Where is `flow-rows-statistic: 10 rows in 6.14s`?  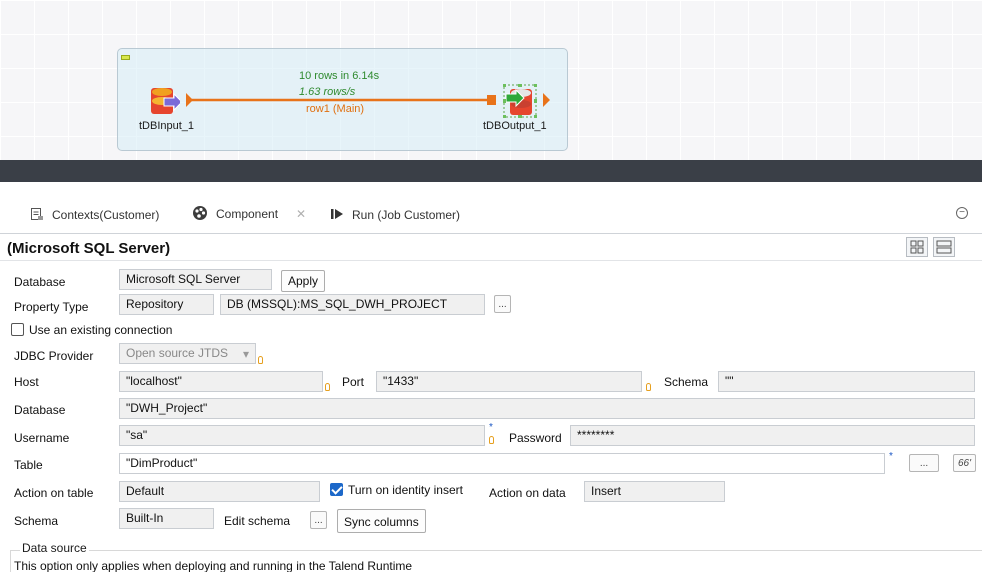 flow-rows-statistic: 10 rows in 6.14s is located at coordinates (339, 76).